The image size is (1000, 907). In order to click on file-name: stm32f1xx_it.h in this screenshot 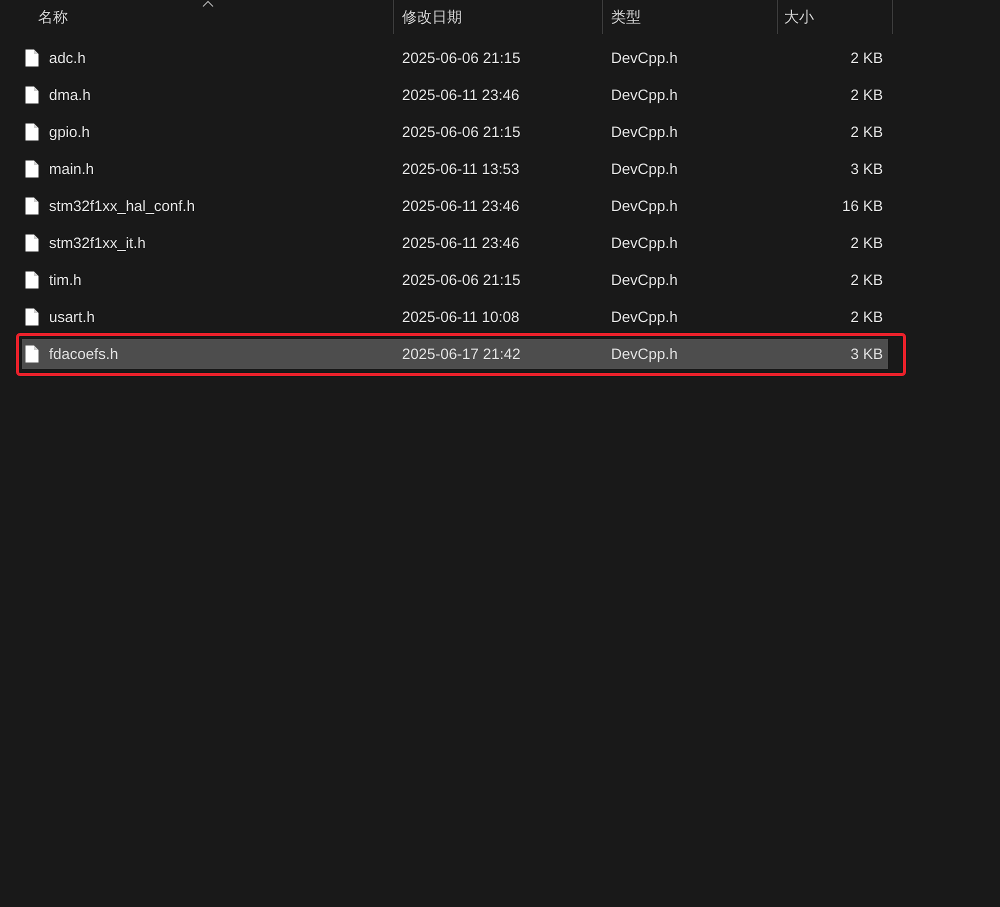, I will do `click(97, 243)`.